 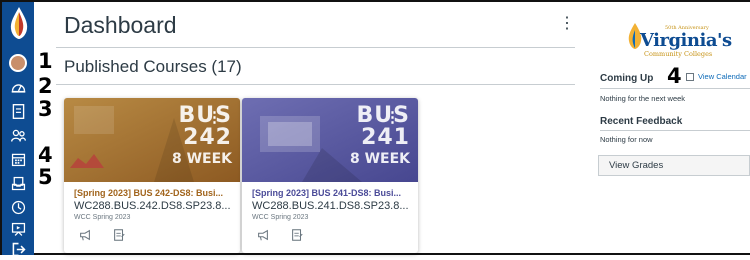 What do you see at coordinates (45, 109) in the screenshot?
I see `annotation-number: 3` at bounding box center [45, 109].